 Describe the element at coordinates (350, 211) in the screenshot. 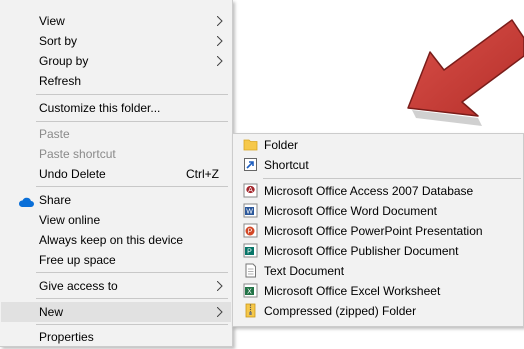

I see `submenu-item-label: Microsoft Office Word Document` at that location.